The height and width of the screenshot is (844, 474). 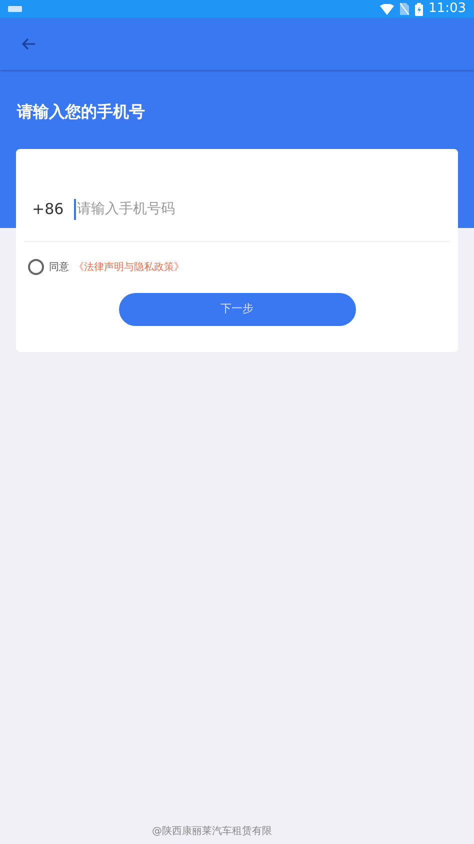 I want to click on wifi-icon, so click(x=387, y=9).